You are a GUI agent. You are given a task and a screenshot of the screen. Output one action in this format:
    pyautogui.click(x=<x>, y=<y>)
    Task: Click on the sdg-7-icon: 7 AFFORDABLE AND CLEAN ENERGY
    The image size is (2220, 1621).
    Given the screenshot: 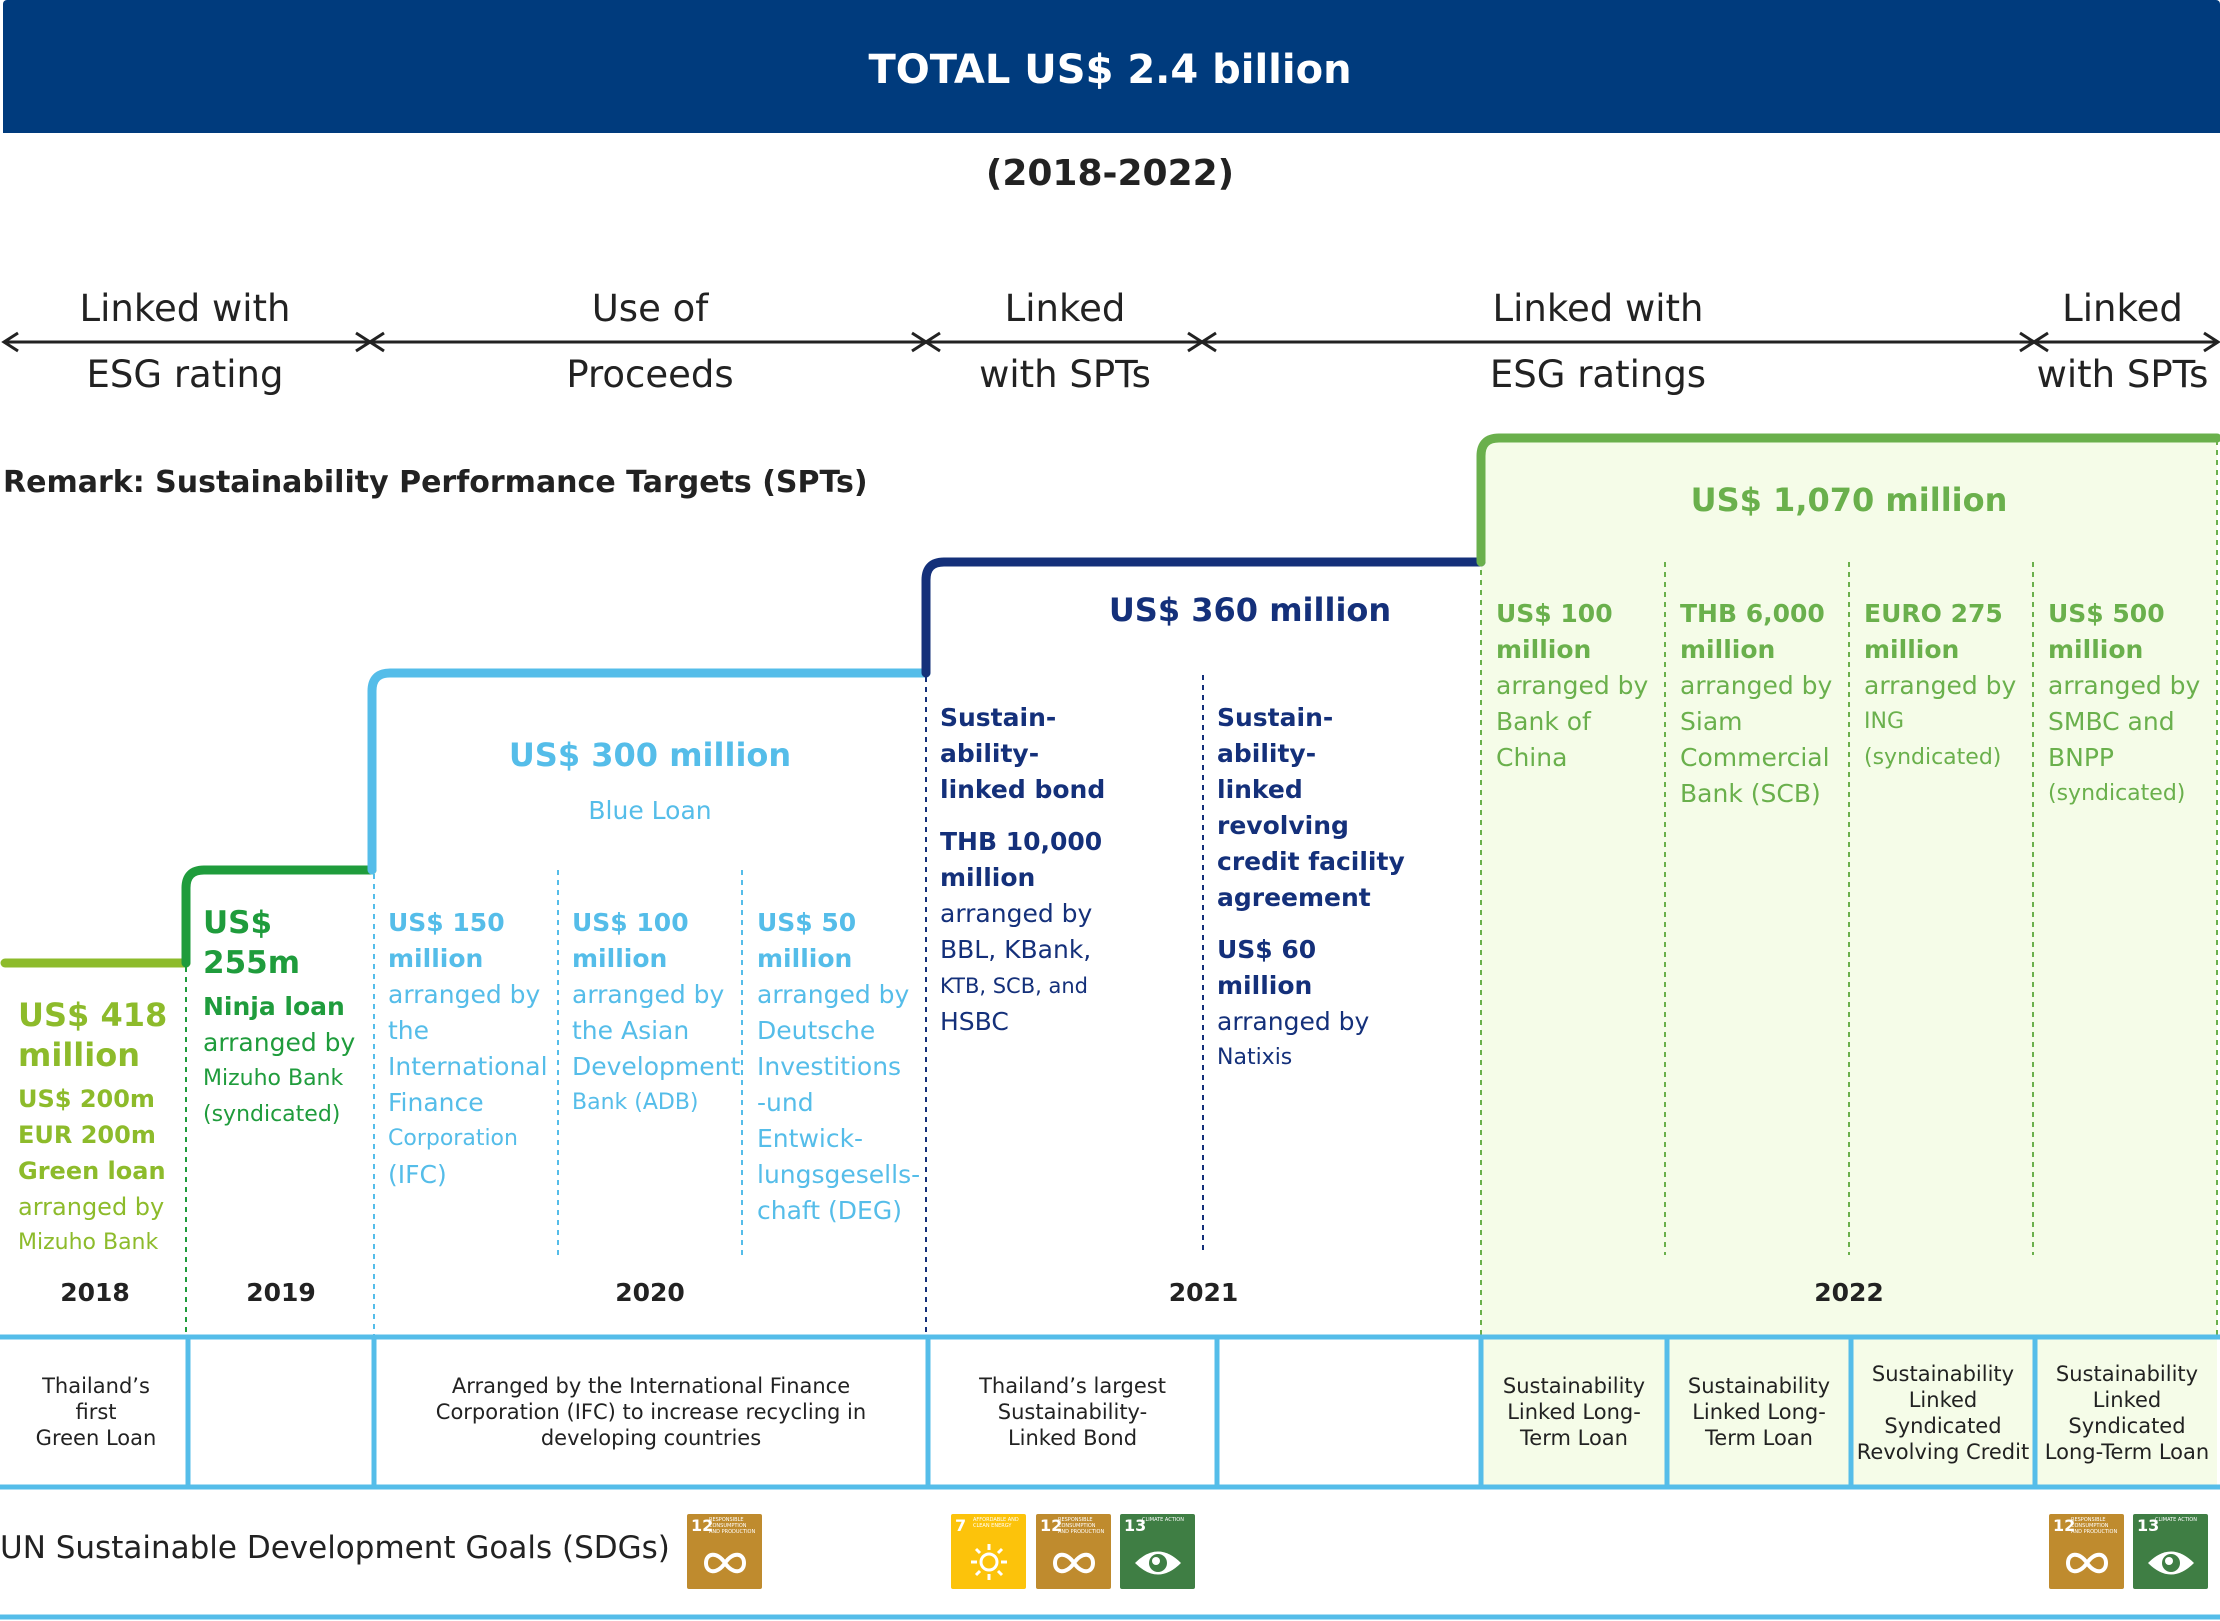 What is the action you would take?
    pyautogui.click(x=988, y=1551)
    